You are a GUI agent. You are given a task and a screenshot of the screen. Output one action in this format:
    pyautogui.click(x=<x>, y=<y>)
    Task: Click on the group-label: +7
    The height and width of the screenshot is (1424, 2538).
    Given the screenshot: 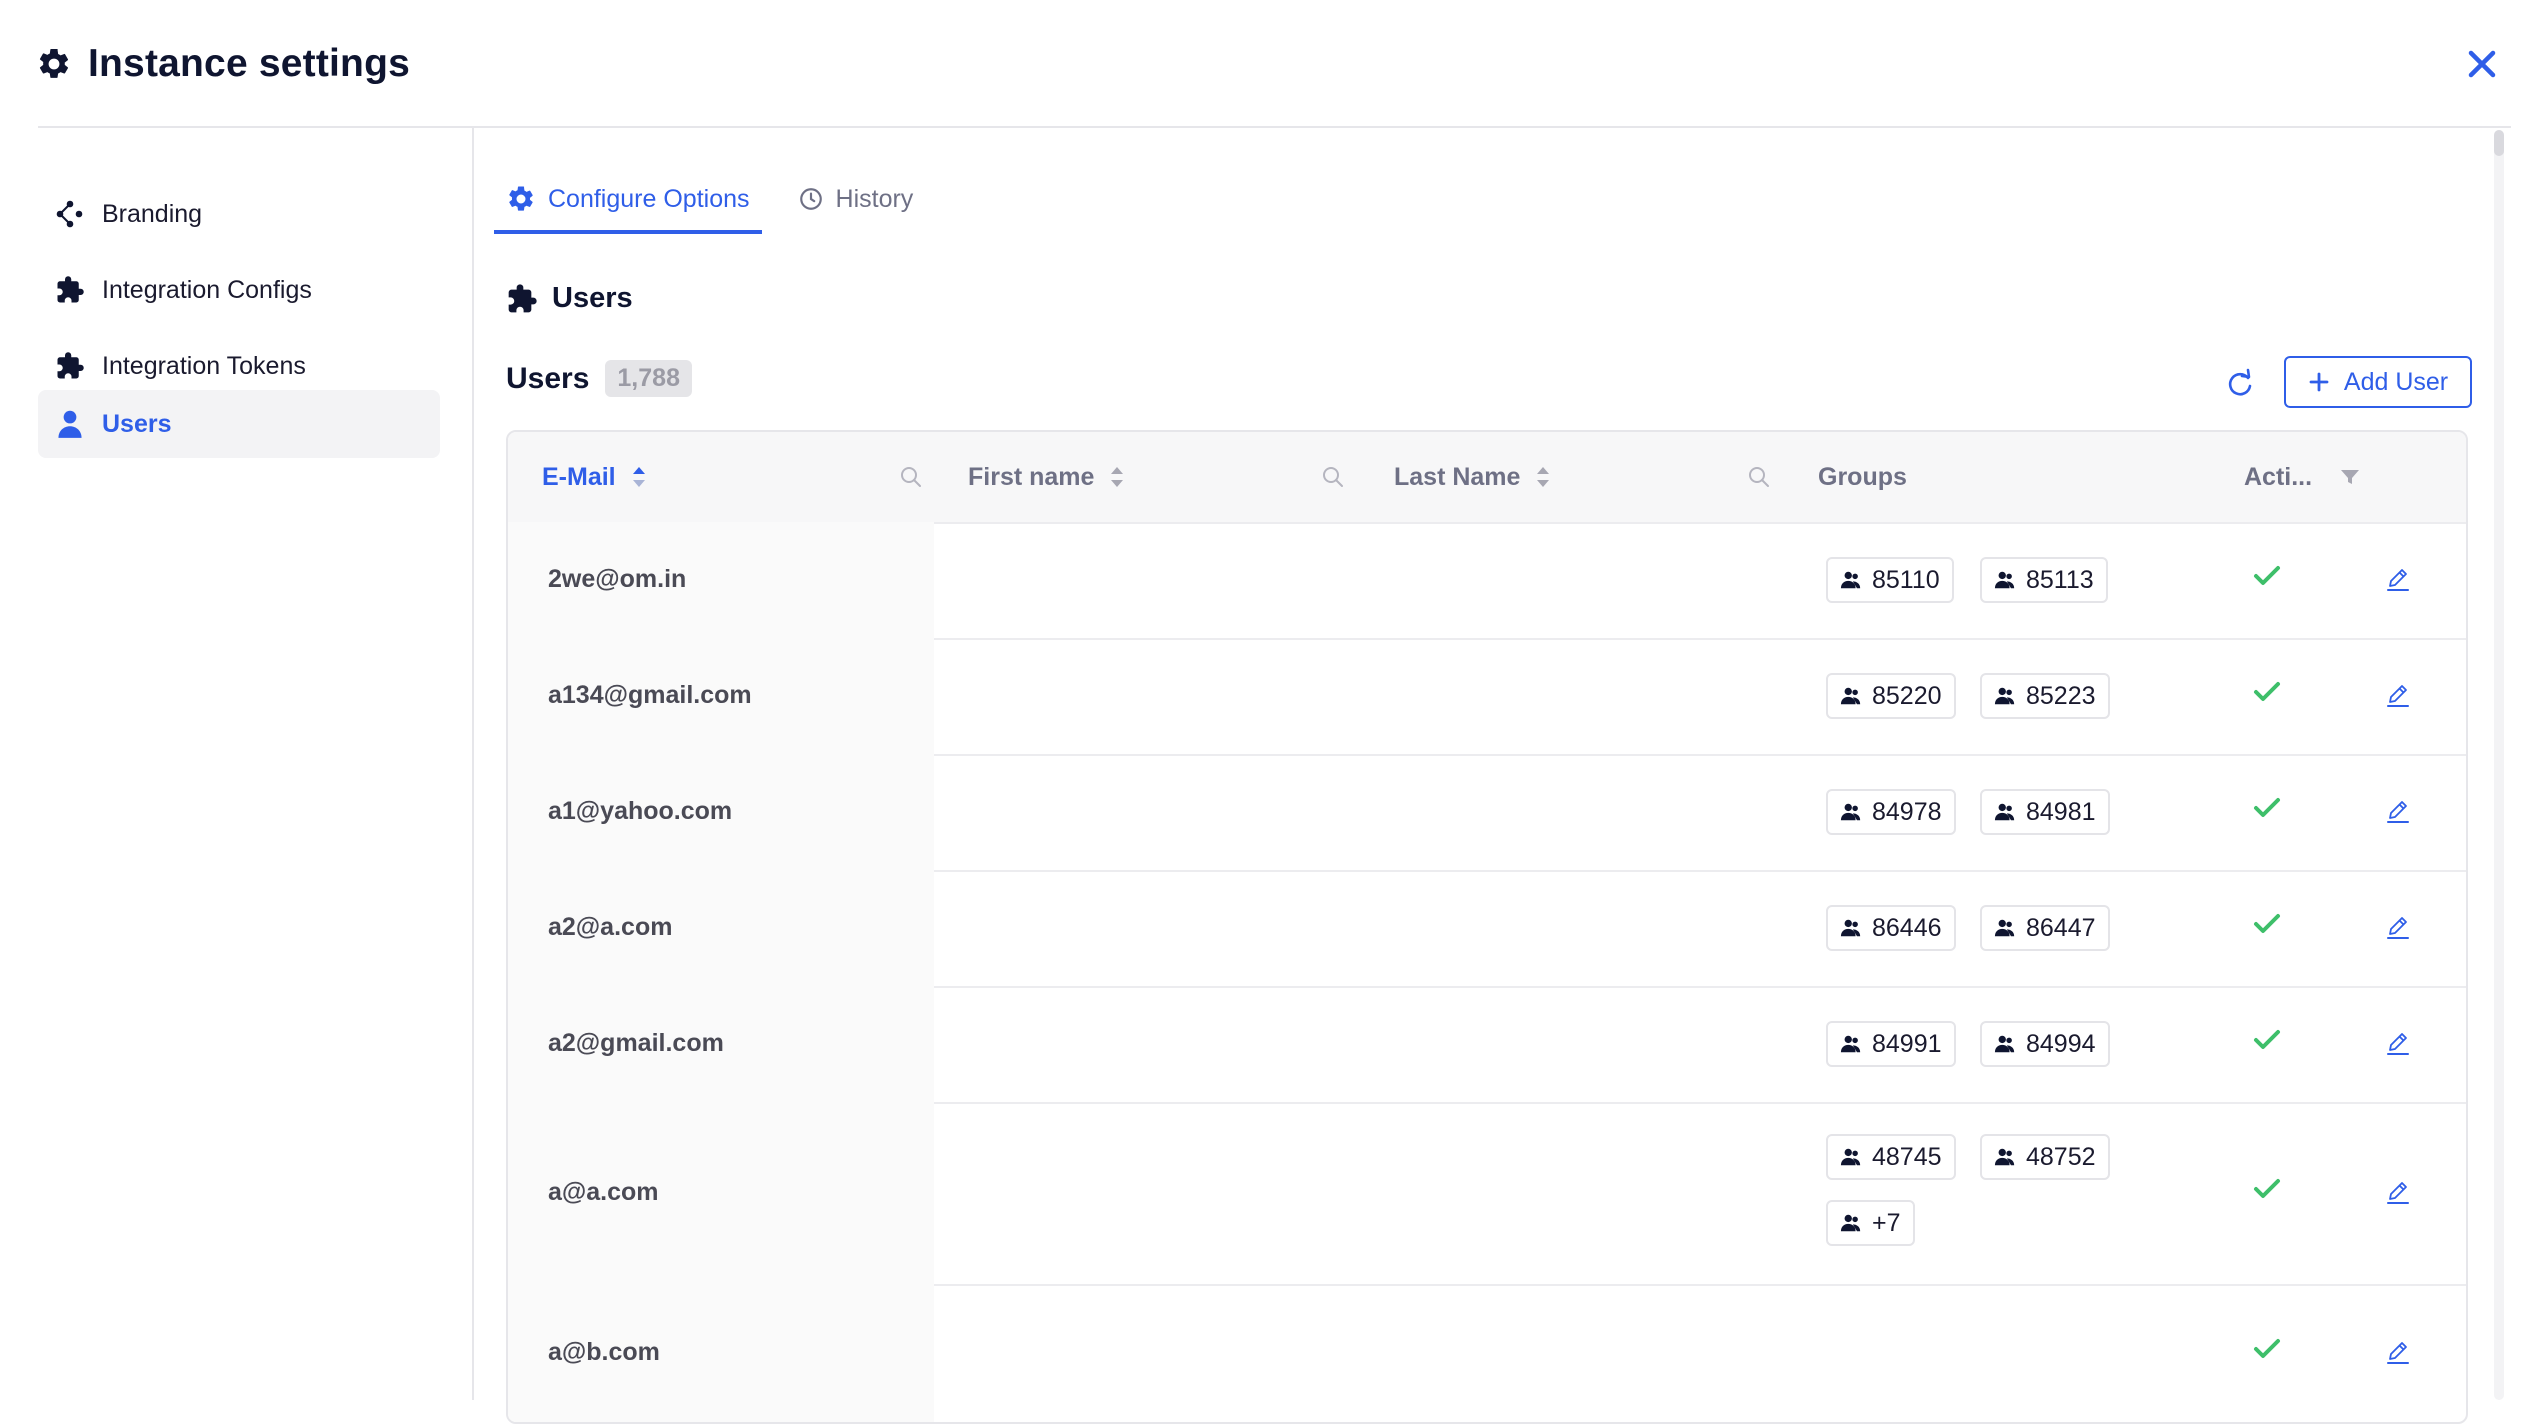 What is the action you would take?
    pyautogui.click(x=1886, y=1222)
    